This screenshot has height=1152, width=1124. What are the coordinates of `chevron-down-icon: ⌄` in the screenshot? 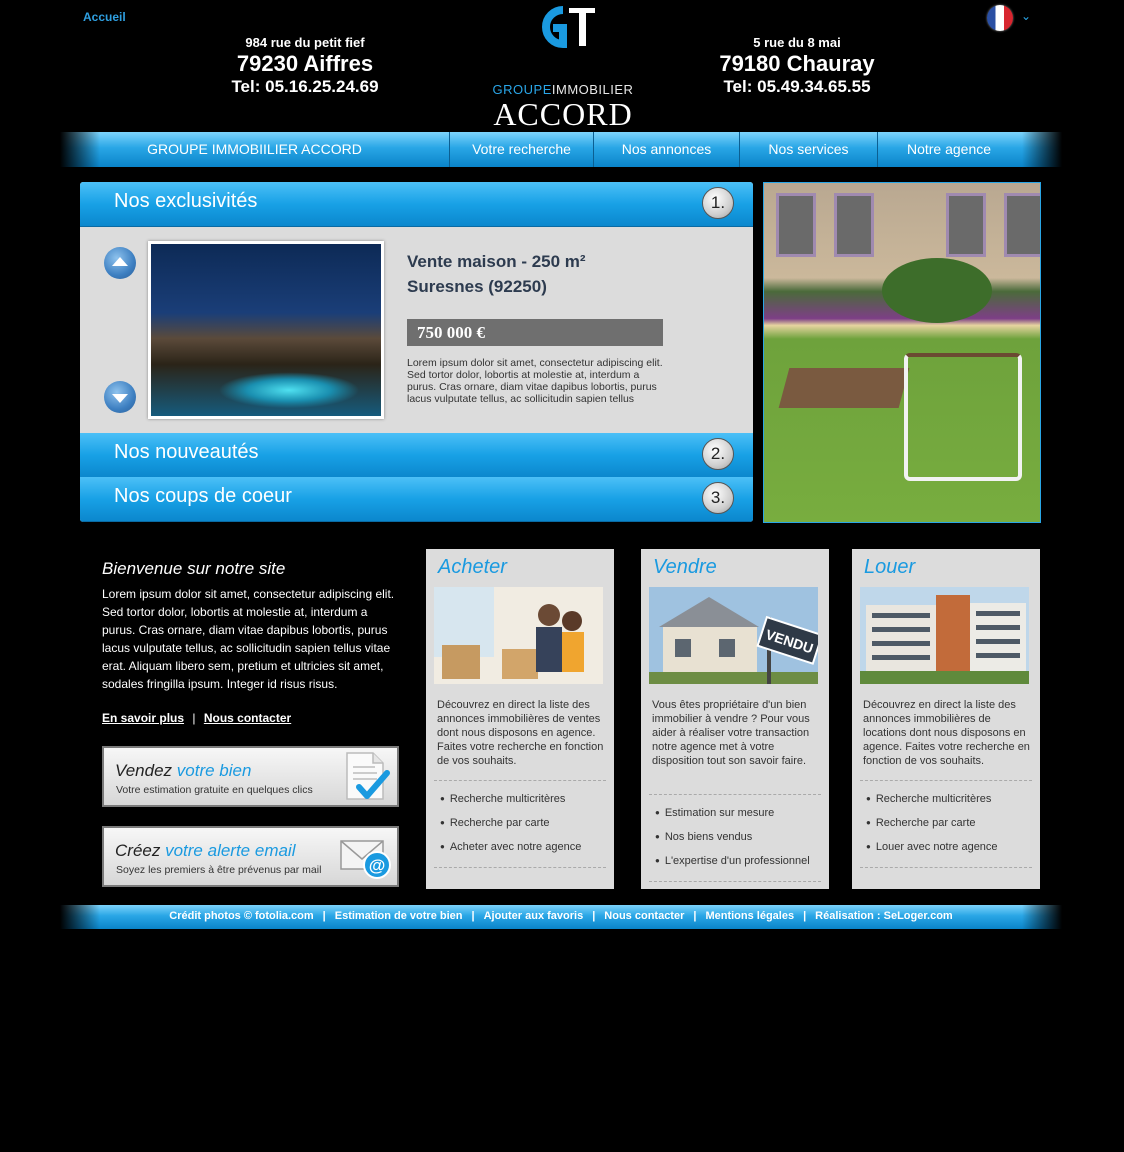 It's located at (1026, 16).